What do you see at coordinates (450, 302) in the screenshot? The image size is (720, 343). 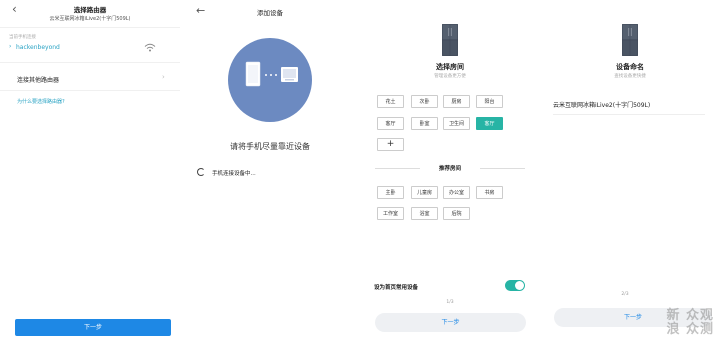 I see `step-indicator: 1/3` at bounding box center [450, 302].